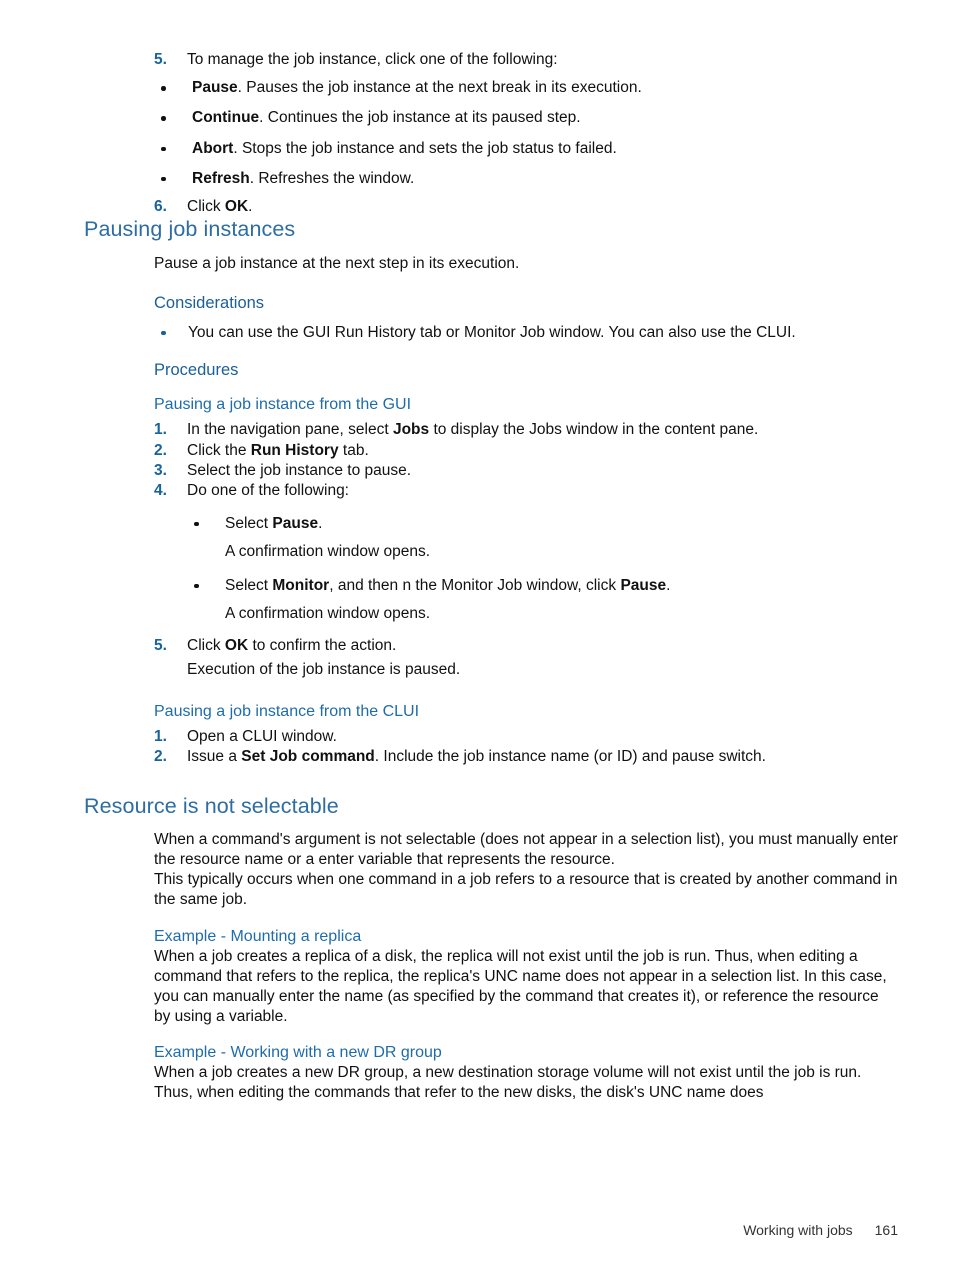 The height and width of the screenshot is (1271, 954). I want to click on monitor-action-reference: Monitor, so click(301, 585).